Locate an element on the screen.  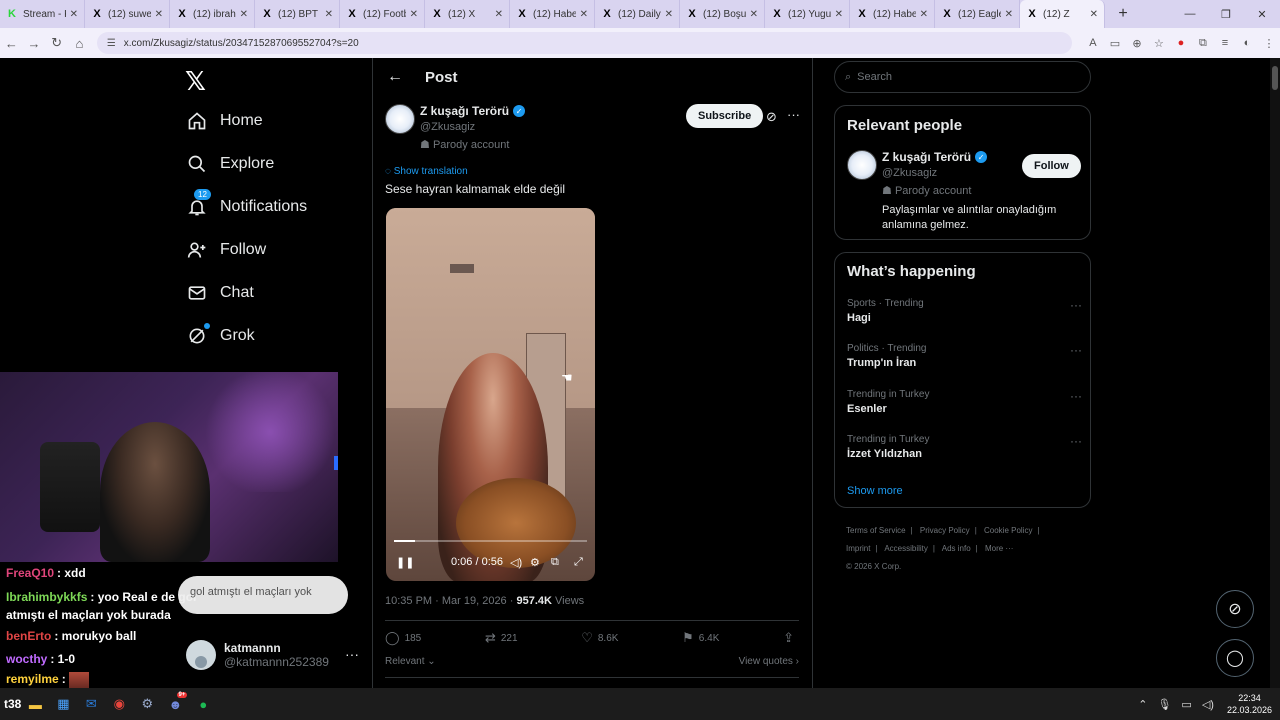
browser-menu-icon: ⋮ is located at coordinates (1269, 43).